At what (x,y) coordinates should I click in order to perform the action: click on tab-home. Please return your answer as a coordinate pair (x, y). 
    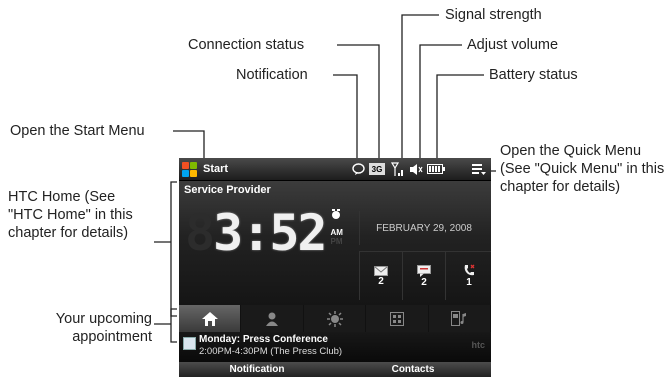
    Looking at the image, I should click on (210, 318).